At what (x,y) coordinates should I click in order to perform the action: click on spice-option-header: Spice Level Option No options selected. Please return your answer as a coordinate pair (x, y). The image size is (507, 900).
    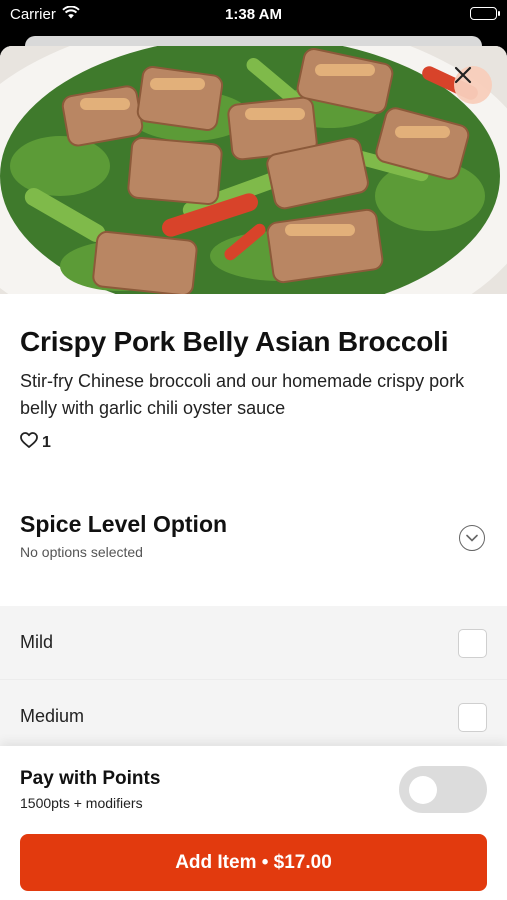
    Looking at the image, I should click on (253, 551).